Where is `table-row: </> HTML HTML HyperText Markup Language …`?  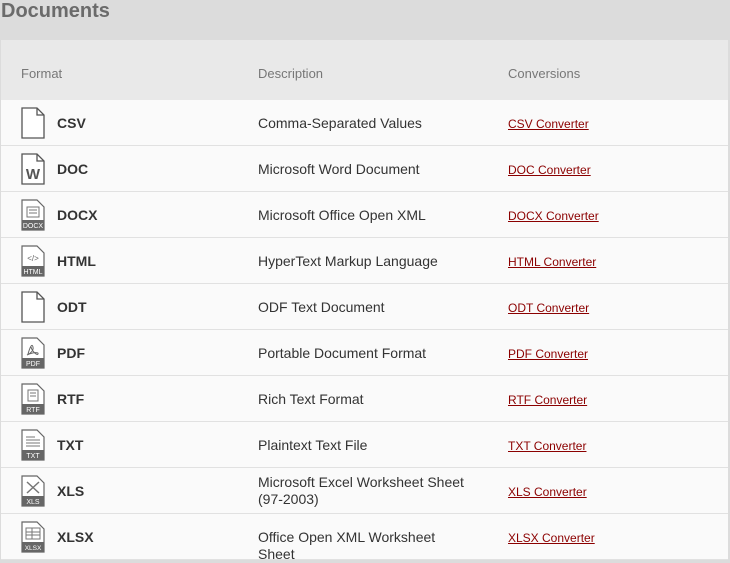
table-row: </> HTML HTML HyperText Markup Language … is located at coordinates (364, 261).